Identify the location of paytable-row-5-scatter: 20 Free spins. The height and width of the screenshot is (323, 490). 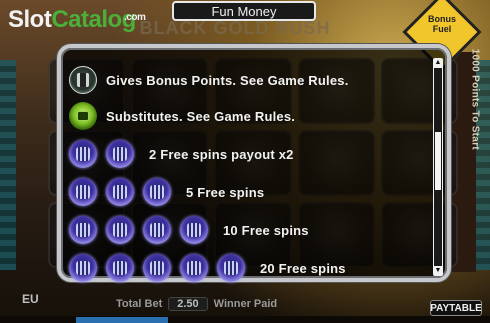
(207, 268).